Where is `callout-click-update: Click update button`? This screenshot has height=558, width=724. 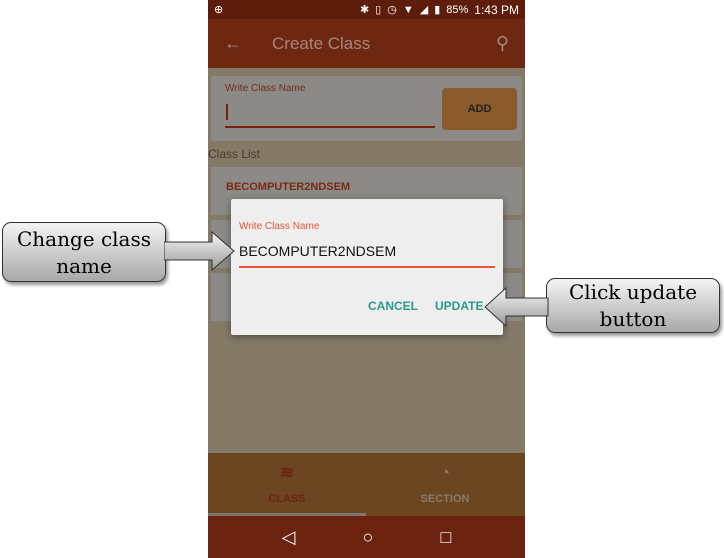 callout-click-update: Click update button is located at coordinates (633, 305).